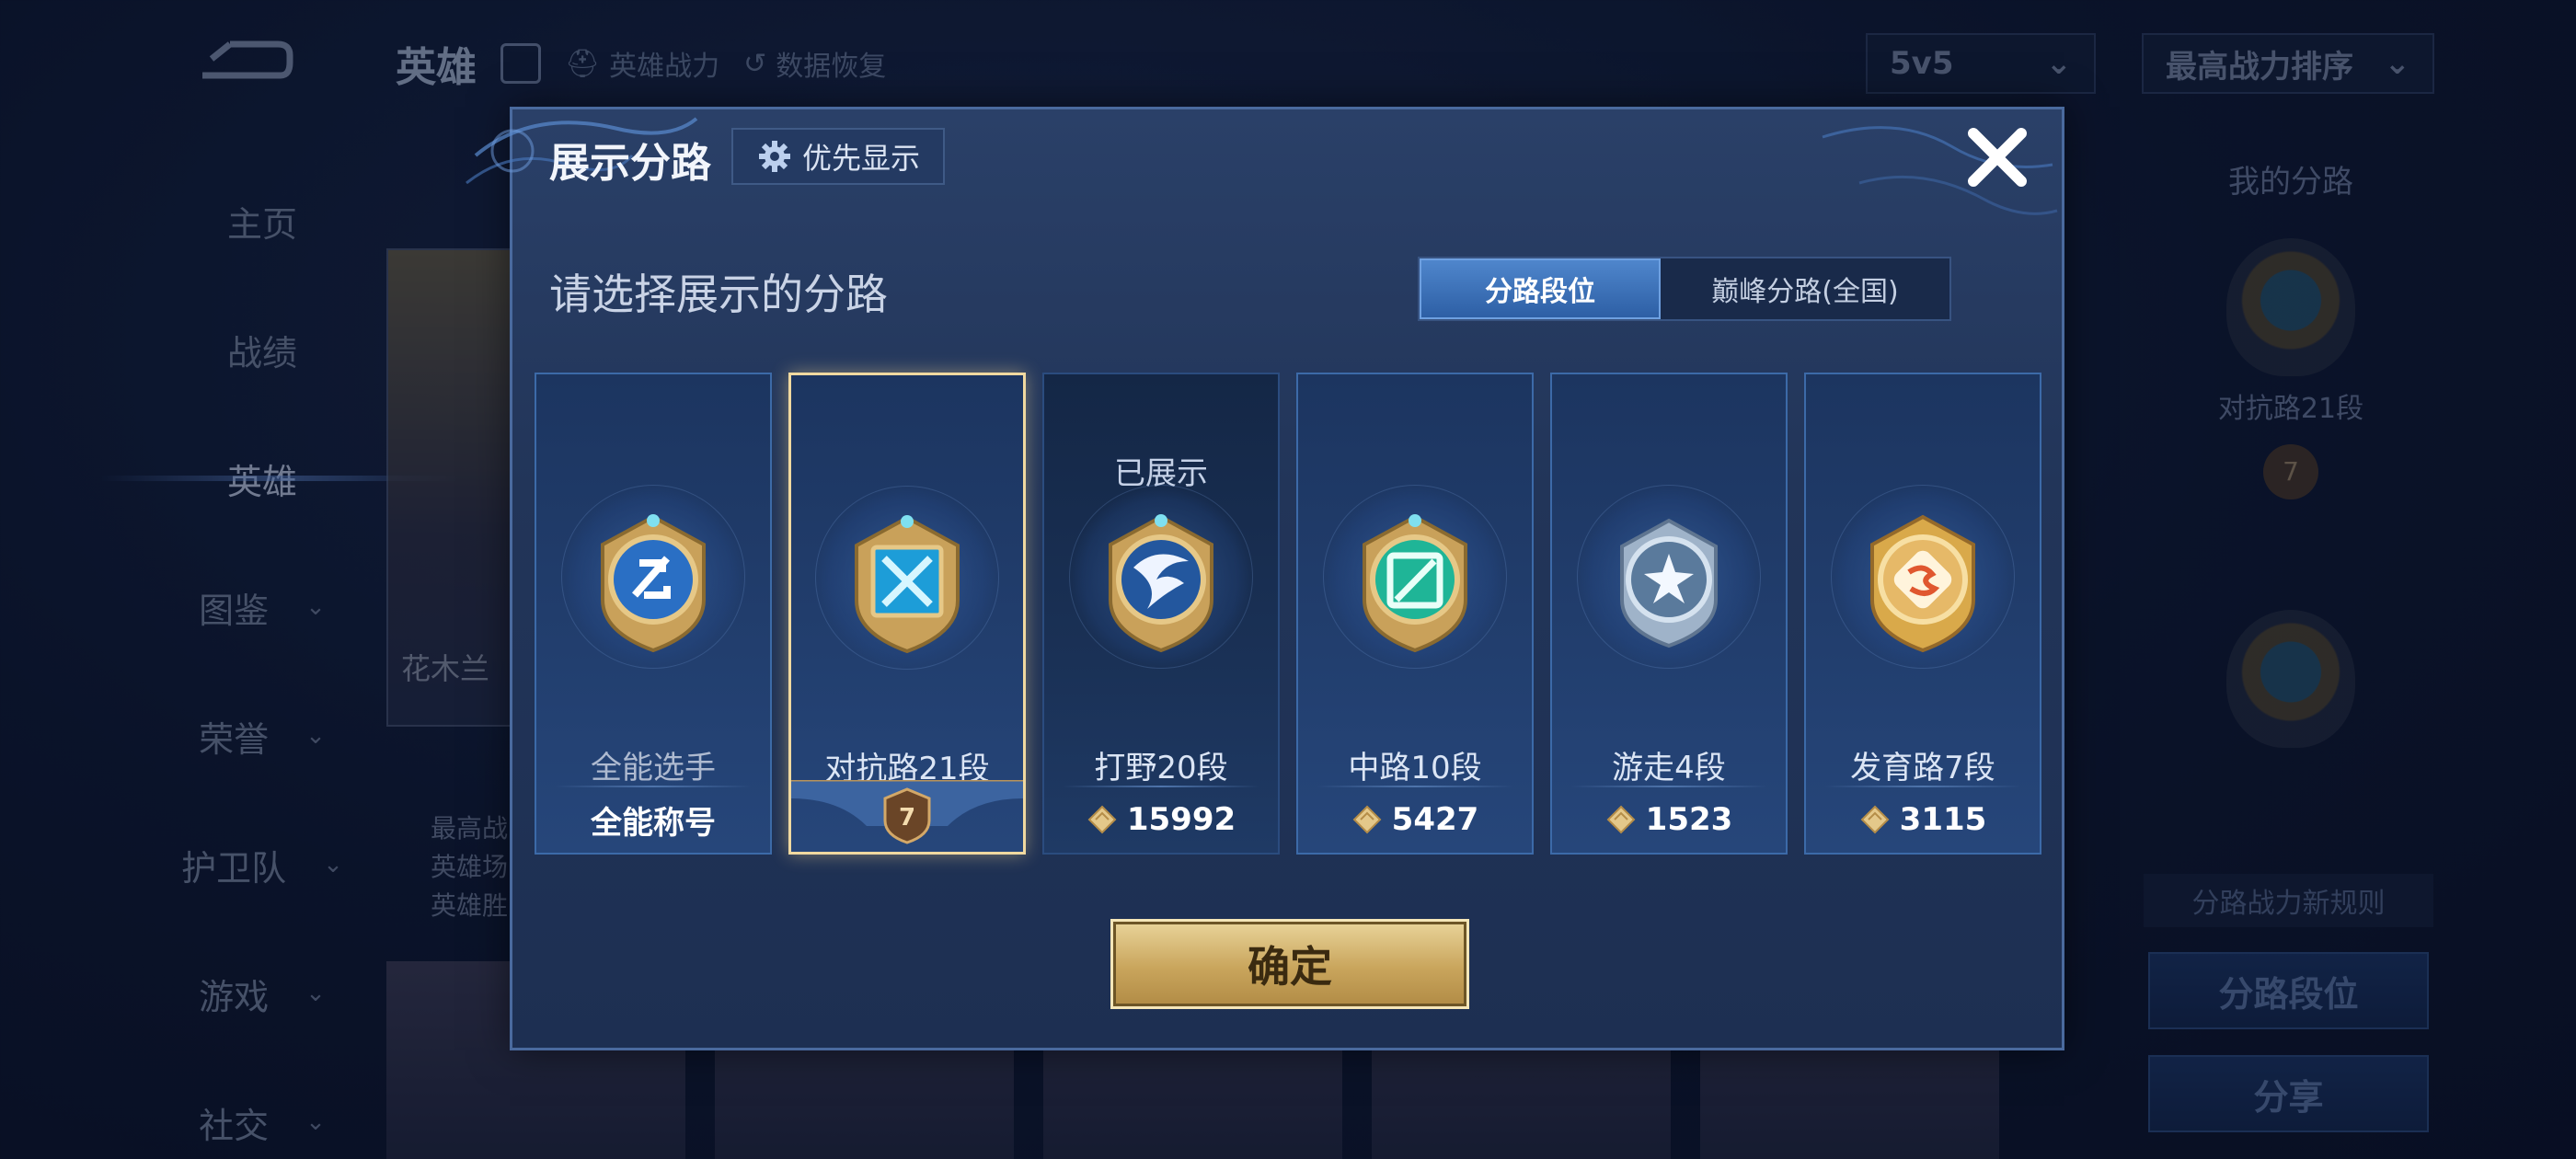 Image resolution: width=2576 pixels, height=1159 pixels. What do you see at coordinates (774, 156) in the screenshot?
I see `gear-icon` at bounding box center [774, 156].